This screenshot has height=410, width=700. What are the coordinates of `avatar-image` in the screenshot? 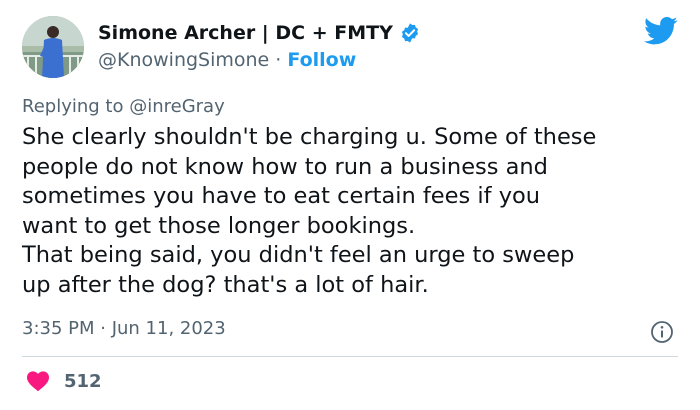 It's located at (53, 47).